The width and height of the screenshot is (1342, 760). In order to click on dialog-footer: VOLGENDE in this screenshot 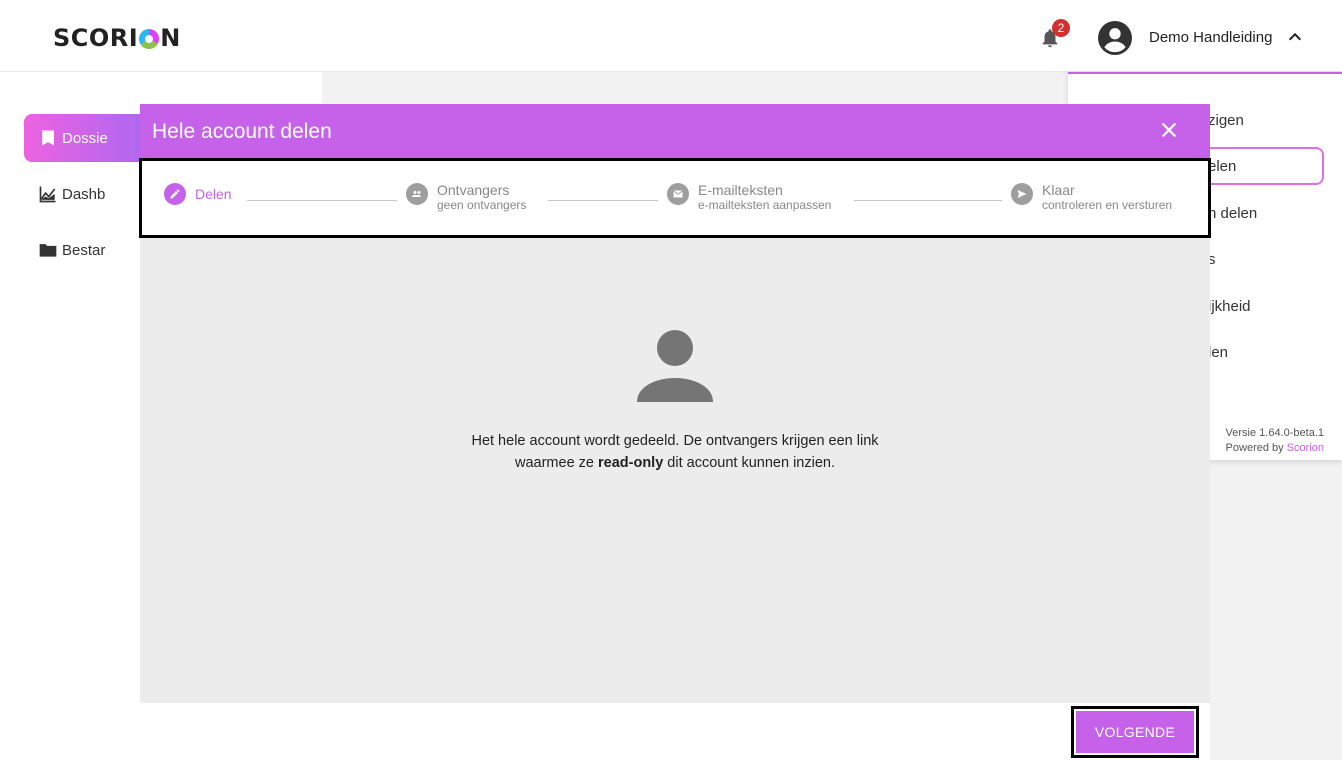, I will do `click(675, 731)`.